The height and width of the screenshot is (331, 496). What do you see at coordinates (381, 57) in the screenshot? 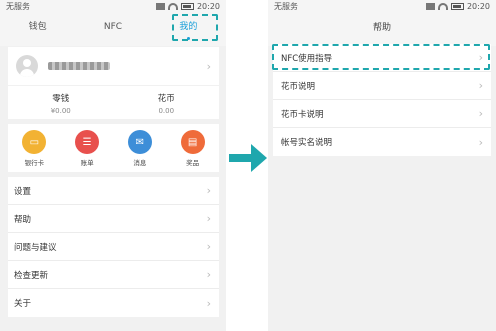
I see `nfc-guide-highlight-box` at bounding box center [381, 57].